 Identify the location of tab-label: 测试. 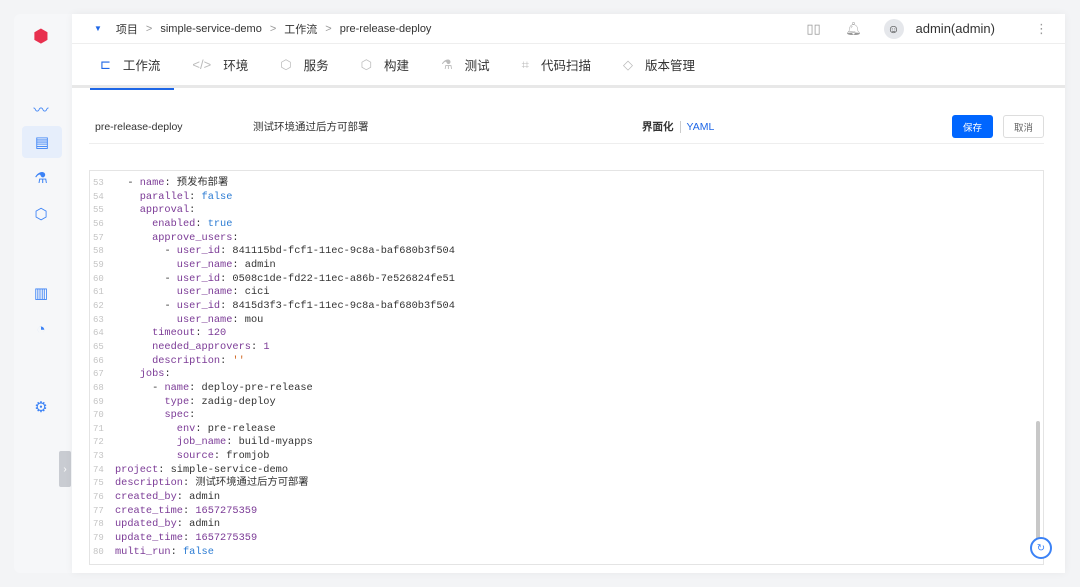
(477, 66).